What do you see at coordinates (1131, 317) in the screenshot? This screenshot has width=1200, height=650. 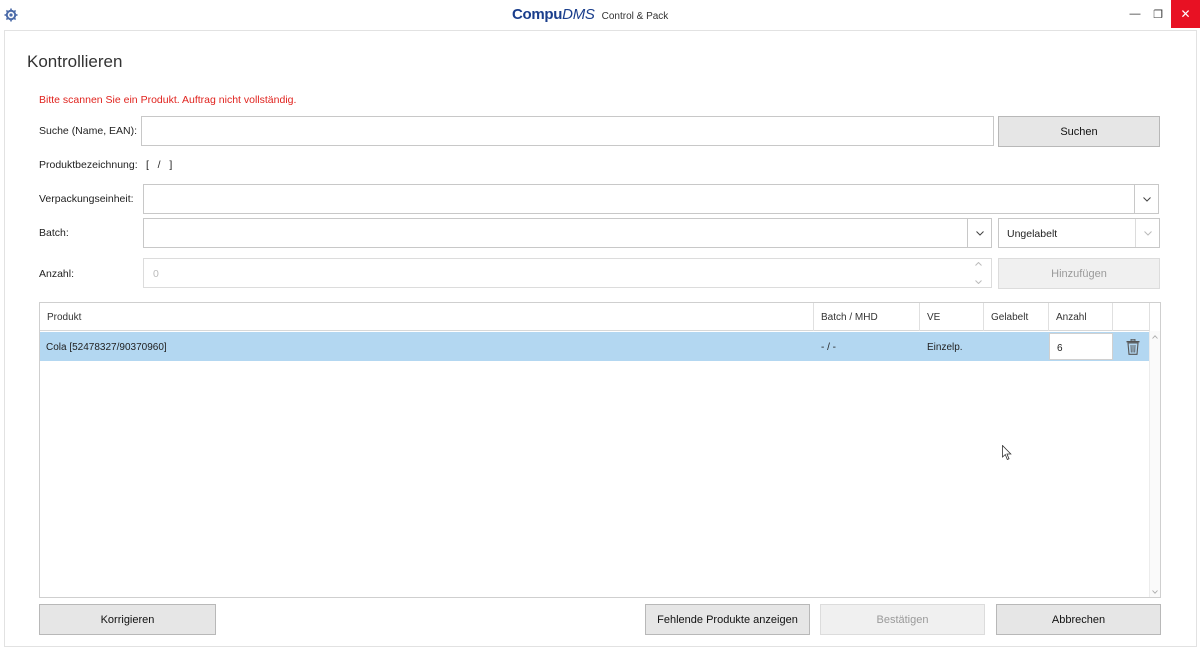 I see `column-header-actions` at bounding box center [1131, 317].